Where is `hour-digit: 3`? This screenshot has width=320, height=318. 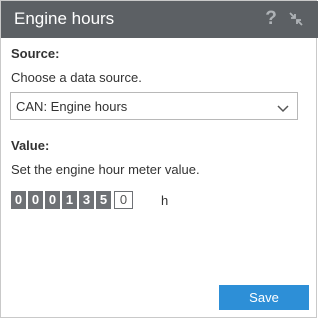
hour-digit: 3 is located at coordinates (86, 200).